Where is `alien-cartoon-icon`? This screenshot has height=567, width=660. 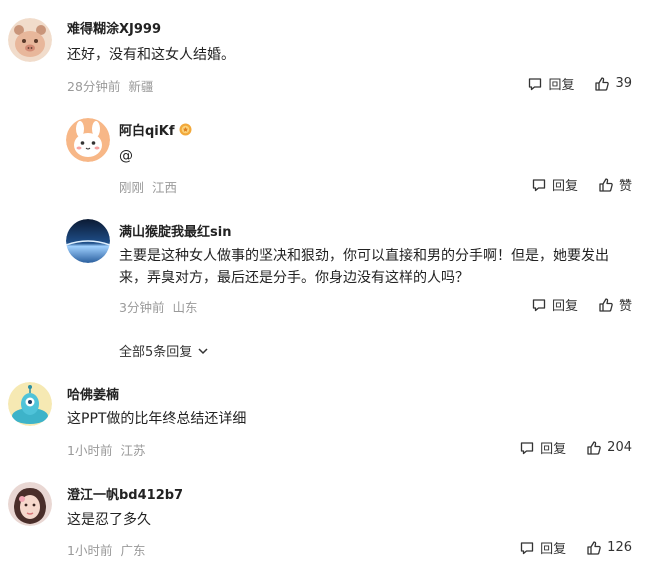
alien-cartoon-icon is located at coordinates (30, 404).